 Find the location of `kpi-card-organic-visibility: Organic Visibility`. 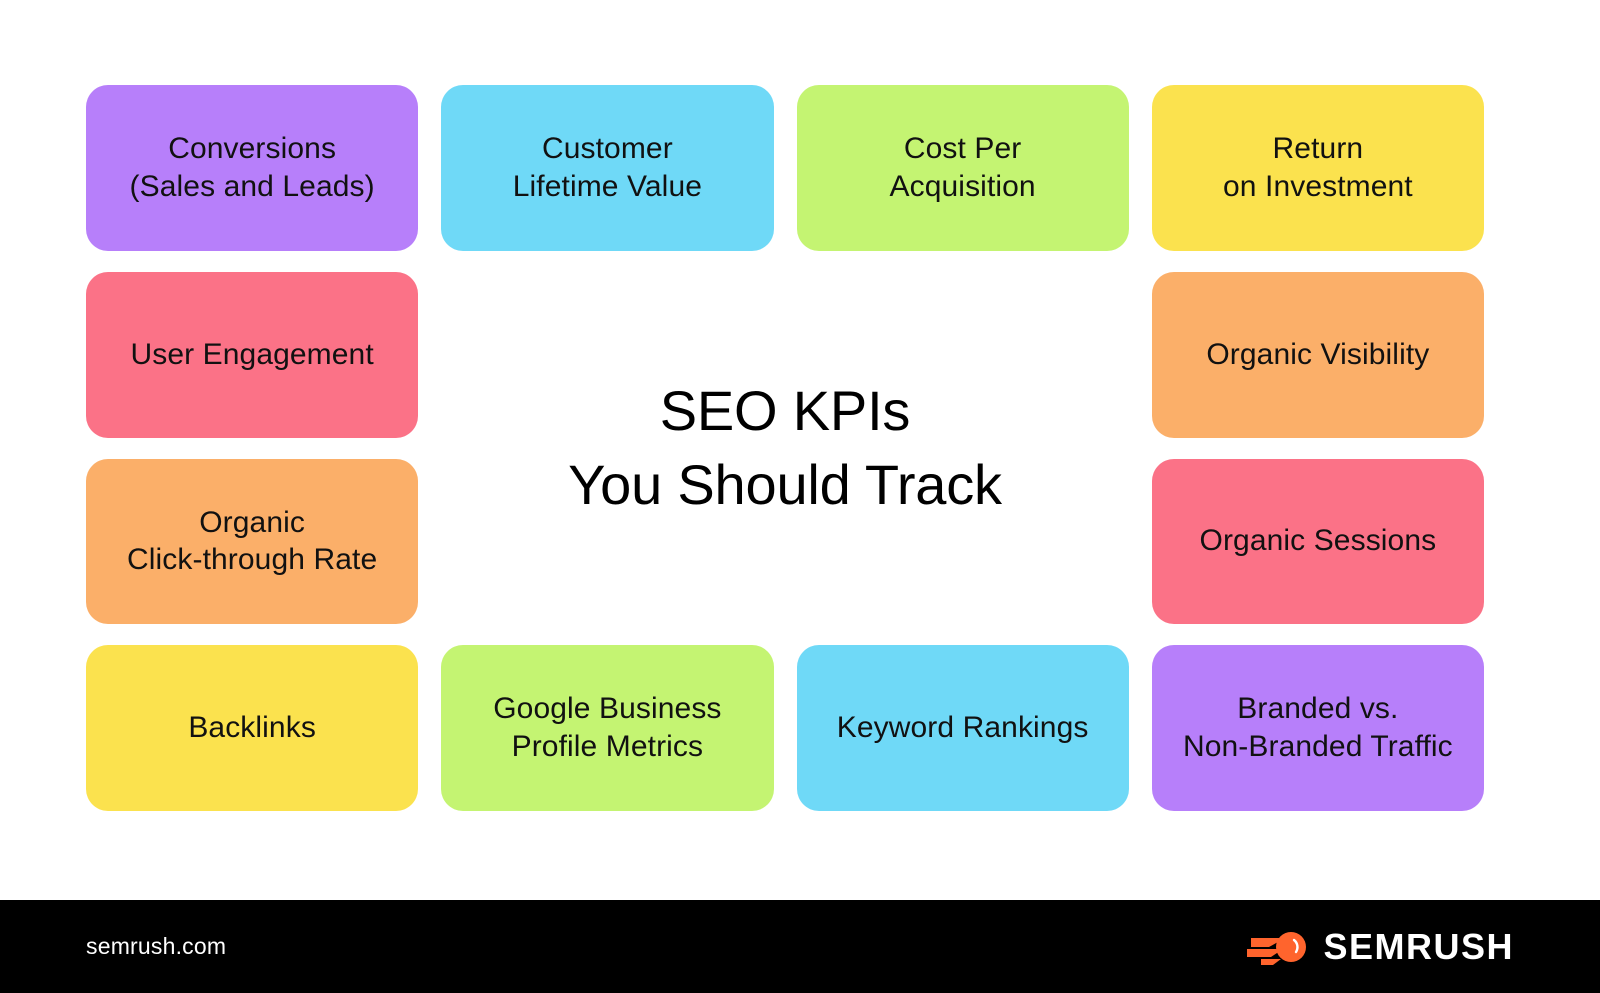

kpi-card-organic-visibility: Organic Visibility is located at coordinates (1317, 354).